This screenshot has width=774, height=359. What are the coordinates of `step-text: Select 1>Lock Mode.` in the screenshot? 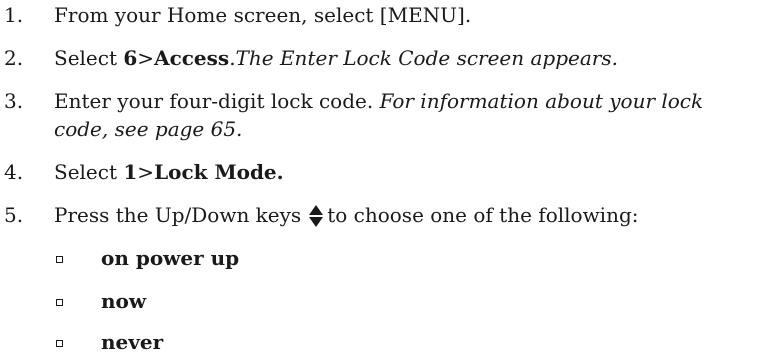 It's located at (169, 172).